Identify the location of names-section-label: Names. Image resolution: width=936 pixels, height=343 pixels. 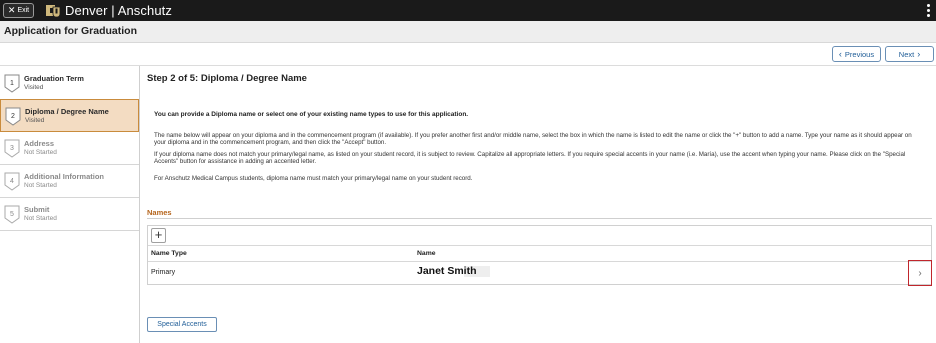
(159, 212).